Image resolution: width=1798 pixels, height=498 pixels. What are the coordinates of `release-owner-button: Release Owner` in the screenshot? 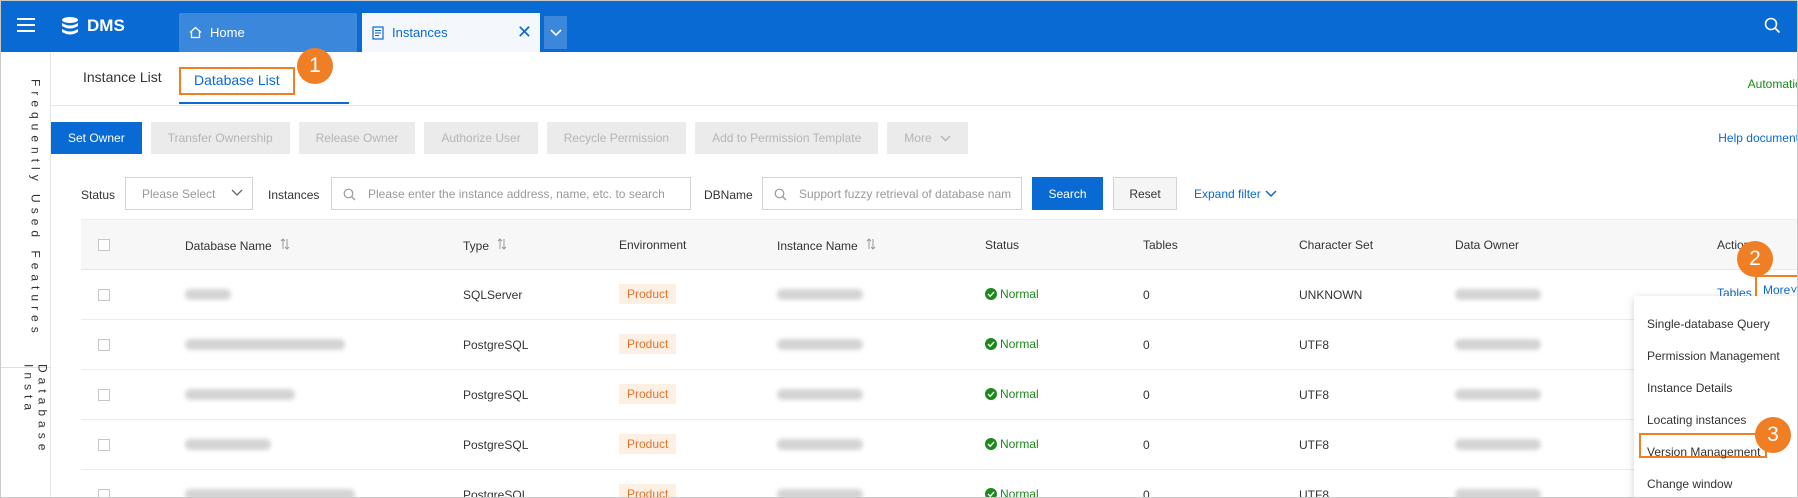 It's located at (357, 138).